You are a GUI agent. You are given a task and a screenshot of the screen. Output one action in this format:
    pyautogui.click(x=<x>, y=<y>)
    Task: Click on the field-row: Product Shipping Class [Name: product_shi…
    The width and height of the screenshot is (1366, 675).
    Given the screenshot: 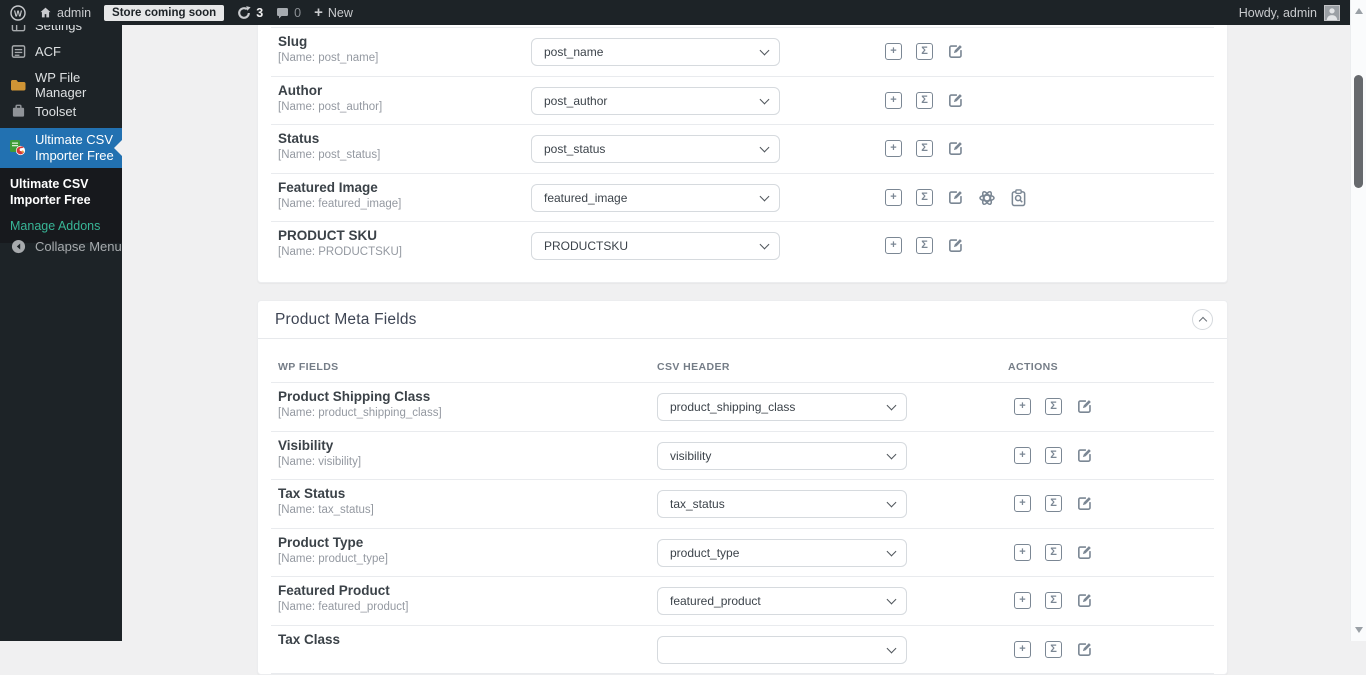 What is the action you would take?
    pyautogui.click(x=742, y=407)
    